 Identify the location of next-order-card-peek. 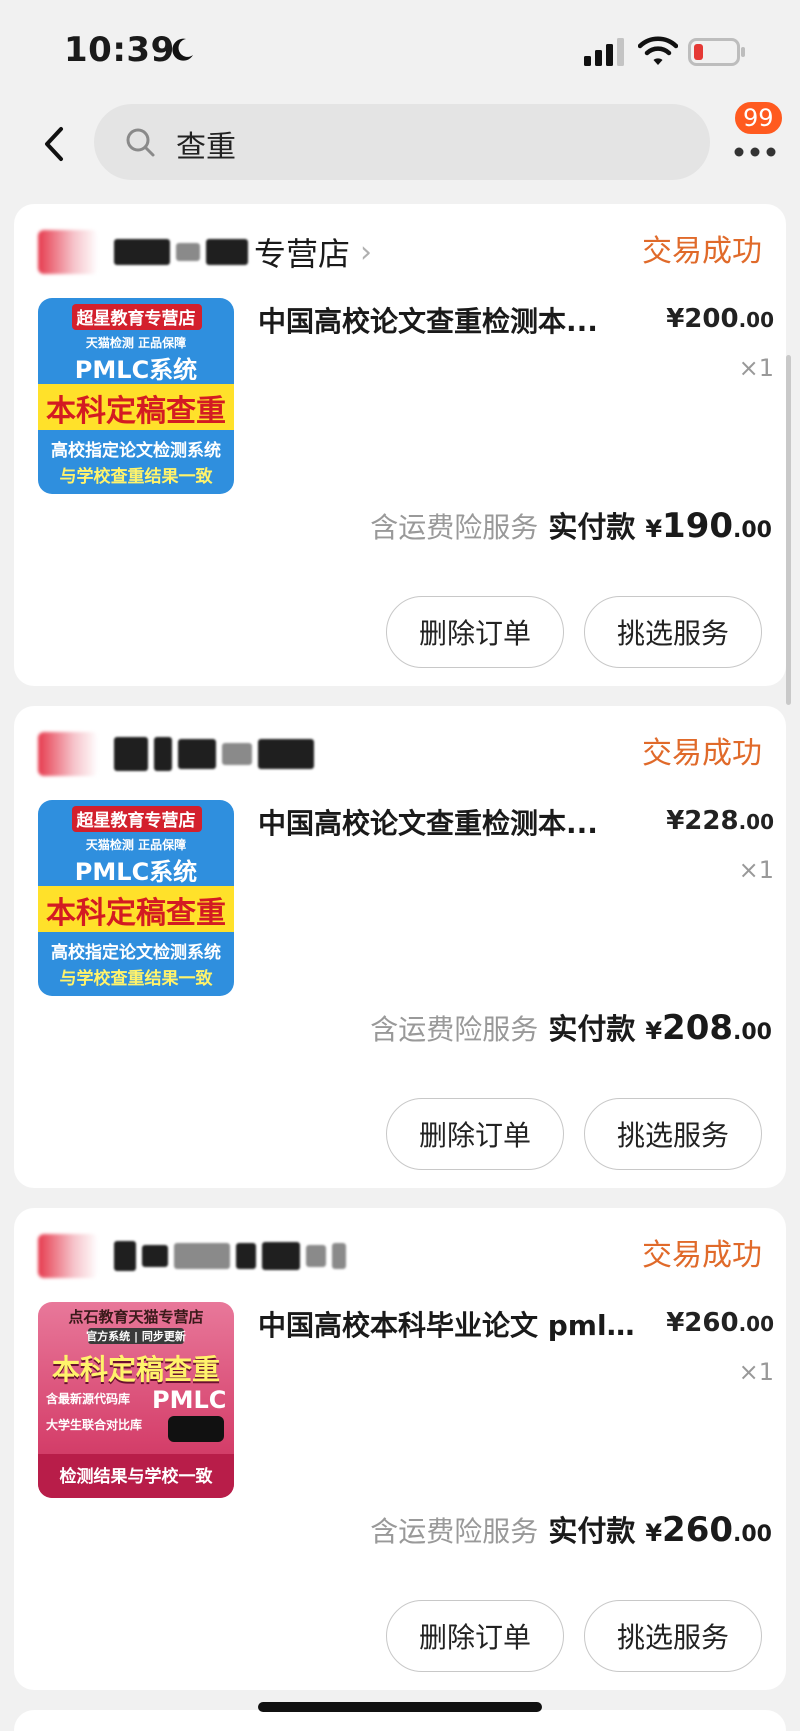
(400, 1720).